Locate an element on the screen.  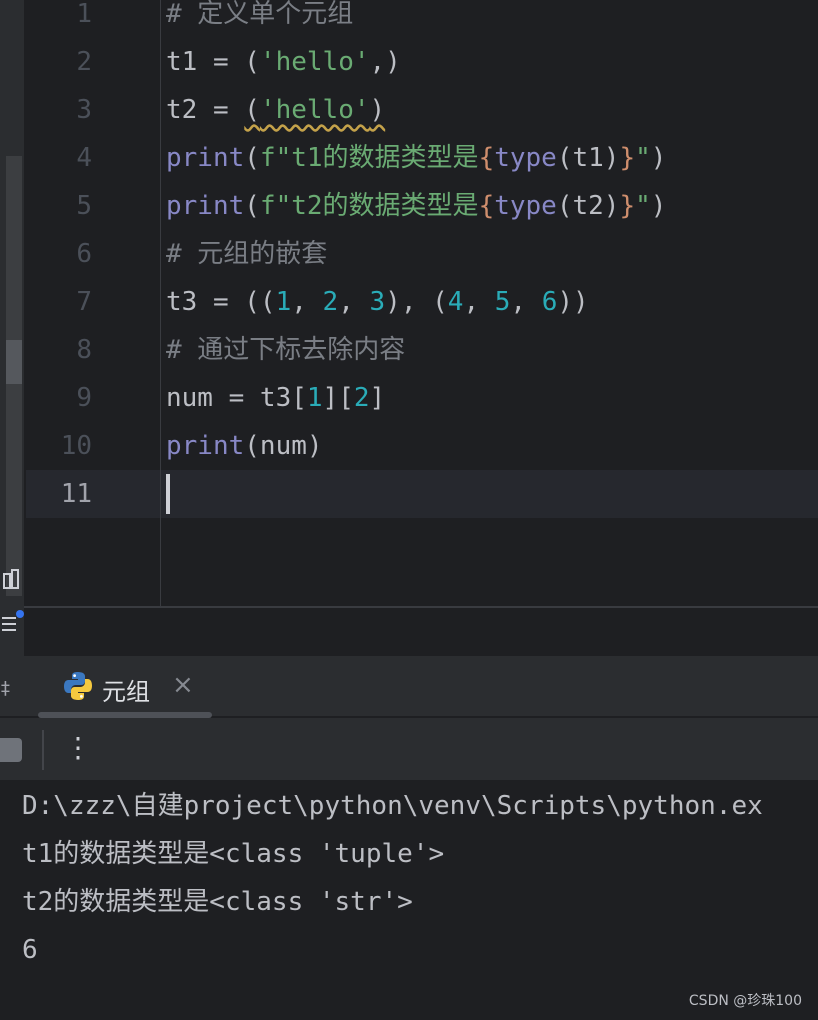
editor-spacer is located at coordinates (421, 632).